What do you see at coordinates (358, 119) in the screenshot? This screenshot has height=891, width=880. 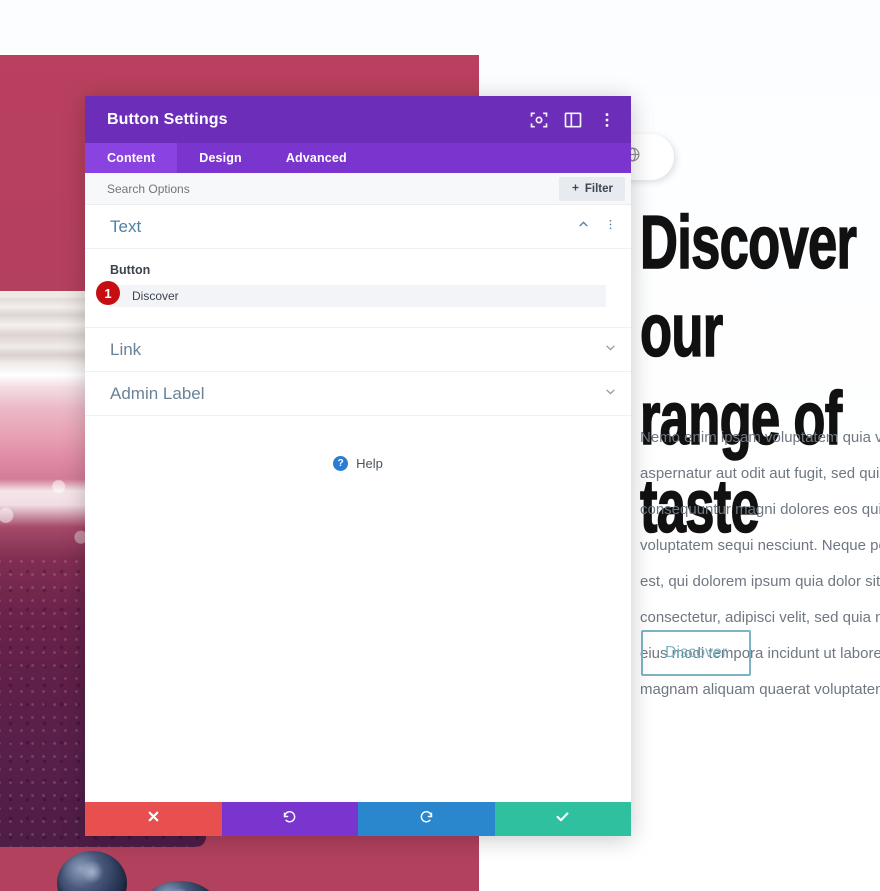 I see `modal-header: Button Settings` at bounding box center [358, 119].